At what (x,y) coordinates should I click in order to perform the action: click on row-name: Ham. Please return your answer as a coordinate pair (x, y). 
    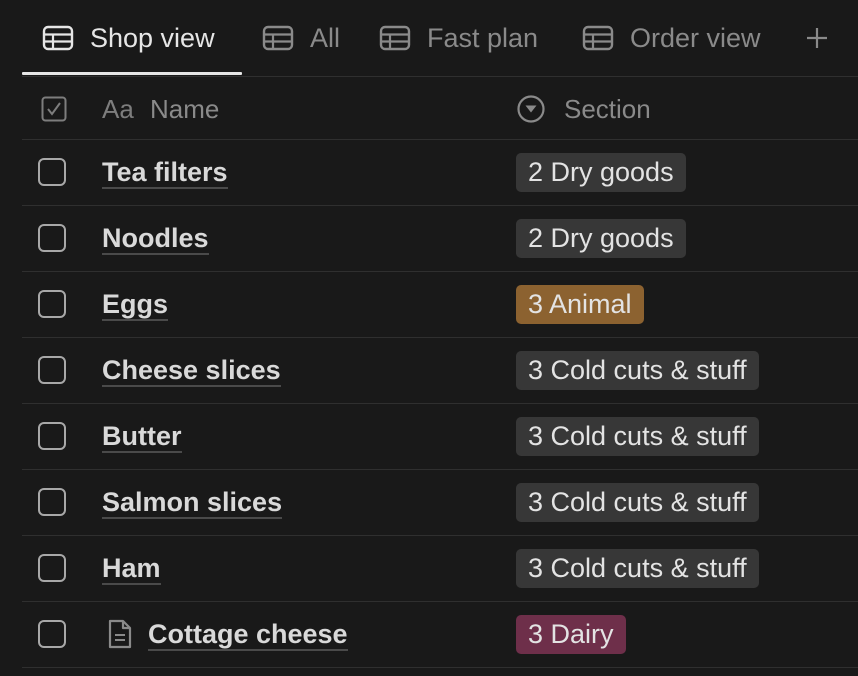
    Looking at the image, I should click on (131, 569).